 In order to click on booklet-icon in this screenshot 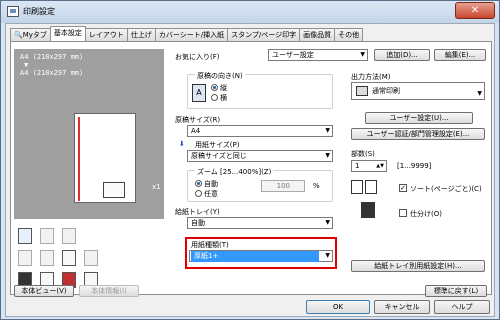, I will do `click(91, 258)`.